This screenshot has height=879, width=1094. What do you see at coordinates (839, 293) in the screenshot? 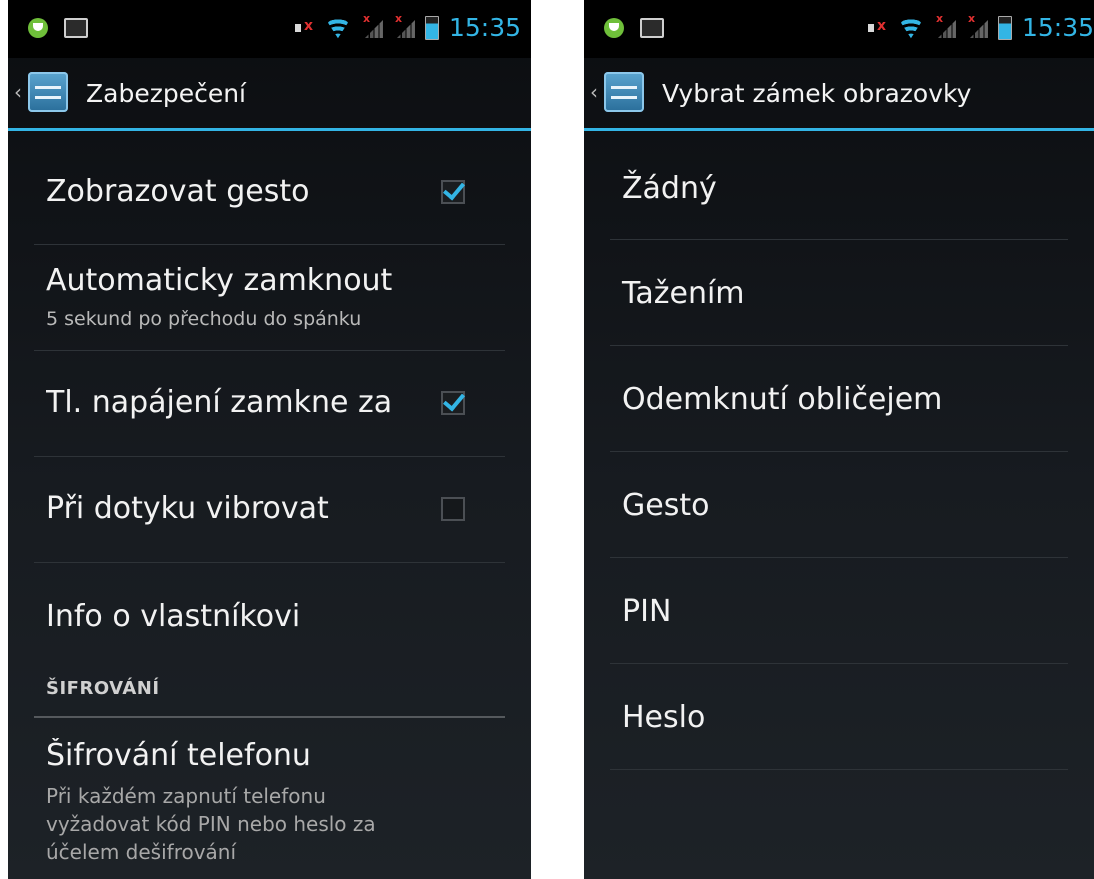
I see `option-slide: Tažením` at bounding box center [839, 293].